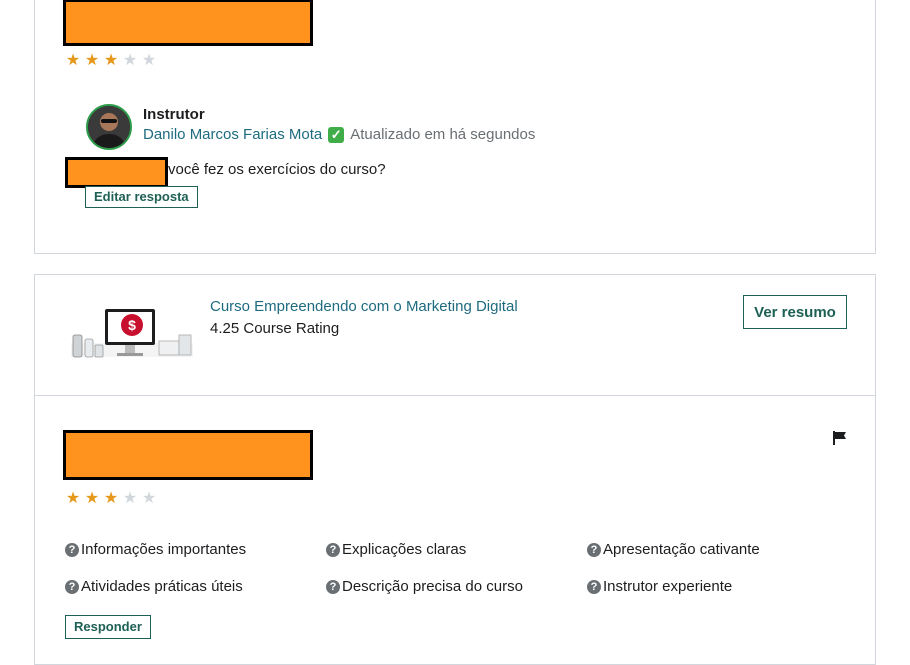  What do you see at coordinates (443, 134) in the screenshot?
I see `updated-timestamp: Atualizado em há segundos` at bounding box center [443, 134].